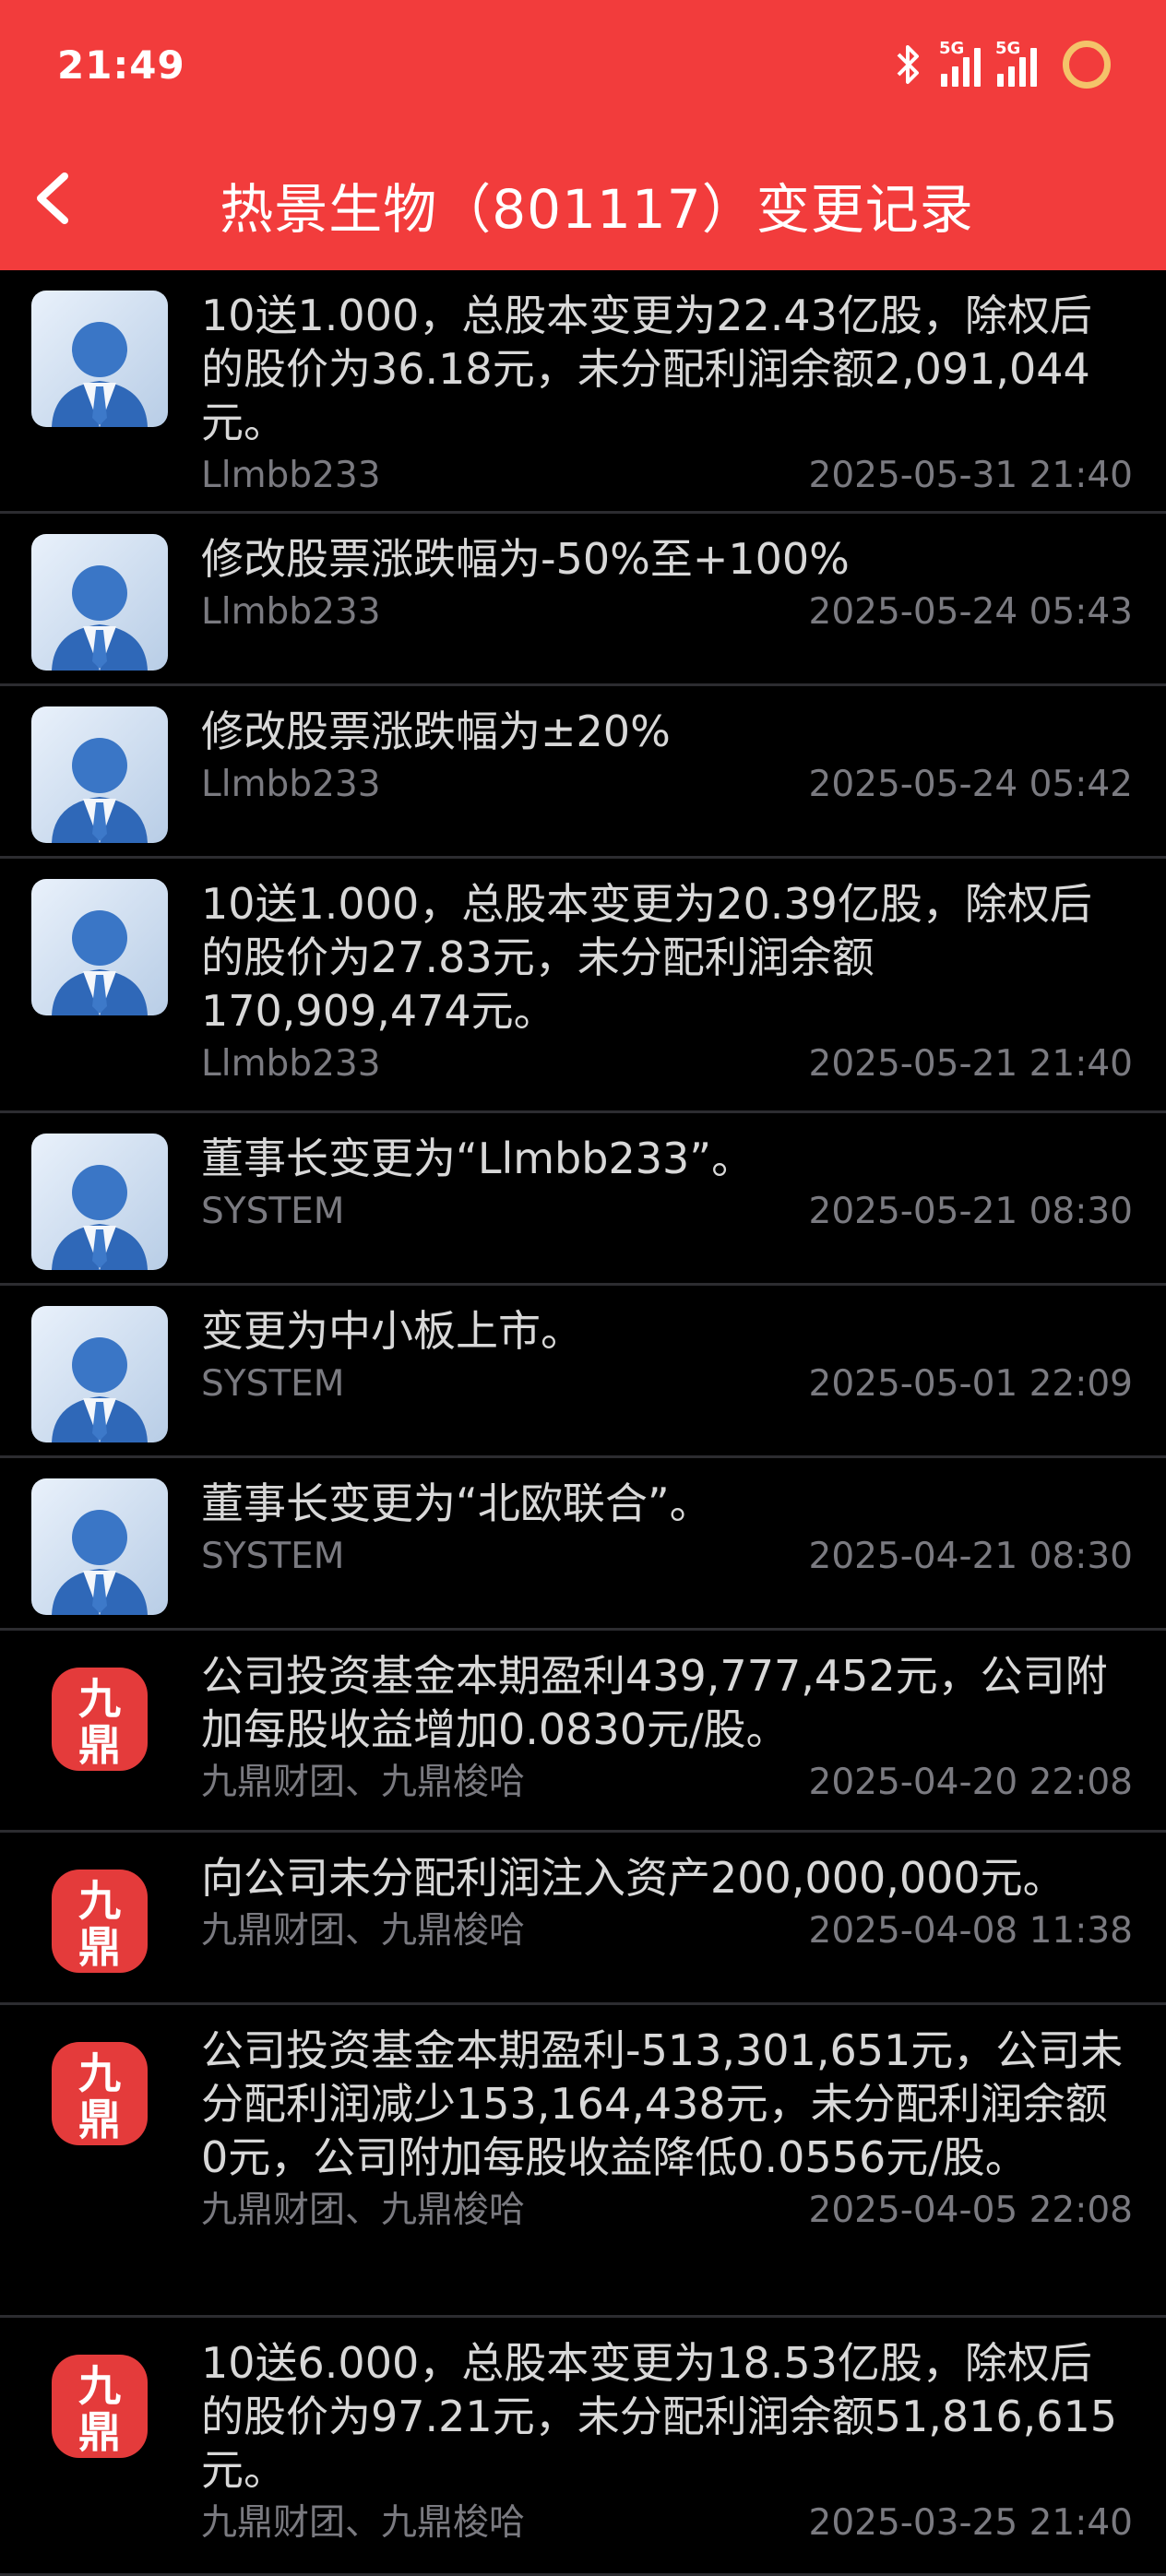 This screenshot has height=2576, width=1166. I want to click on record-time: 2025-05-24 05:43, so click(970, 612).